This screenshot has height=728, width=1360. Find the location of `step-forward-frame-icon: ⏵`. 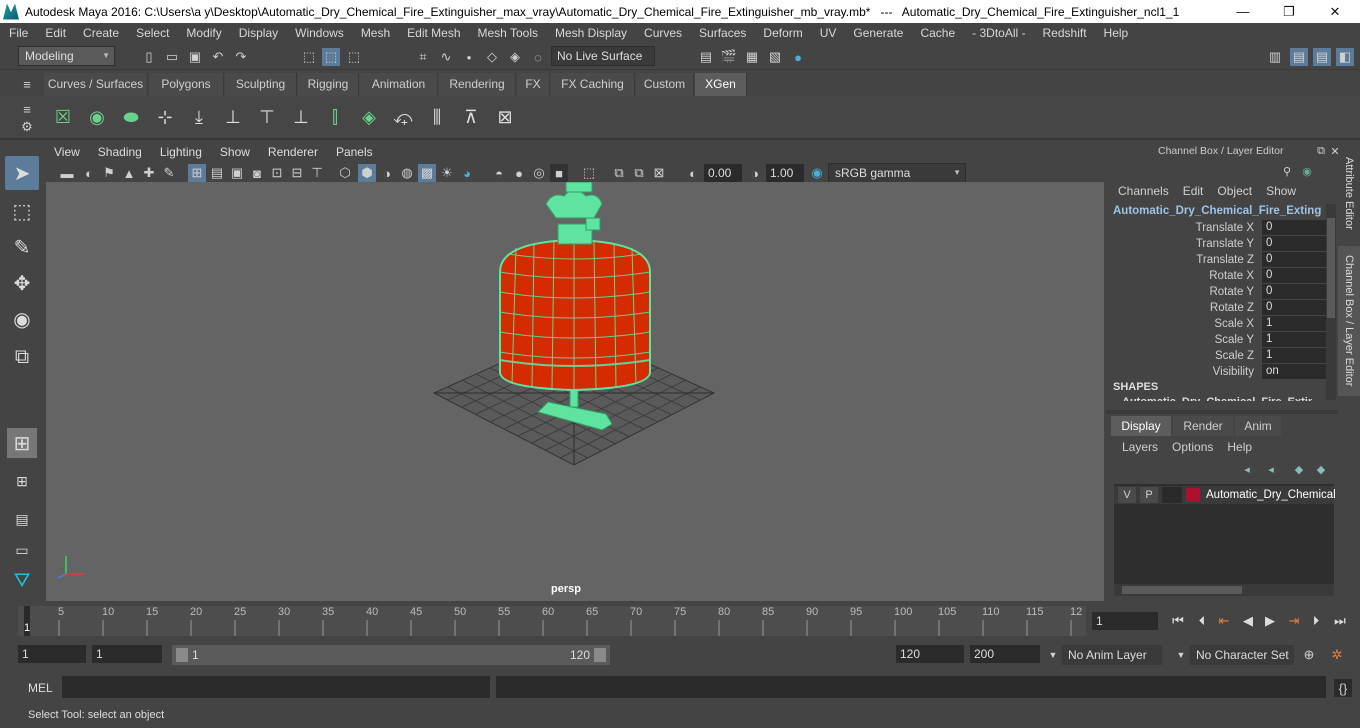

step-forward-frame-icon: ⏵ is located at coordinates (1316, 621).